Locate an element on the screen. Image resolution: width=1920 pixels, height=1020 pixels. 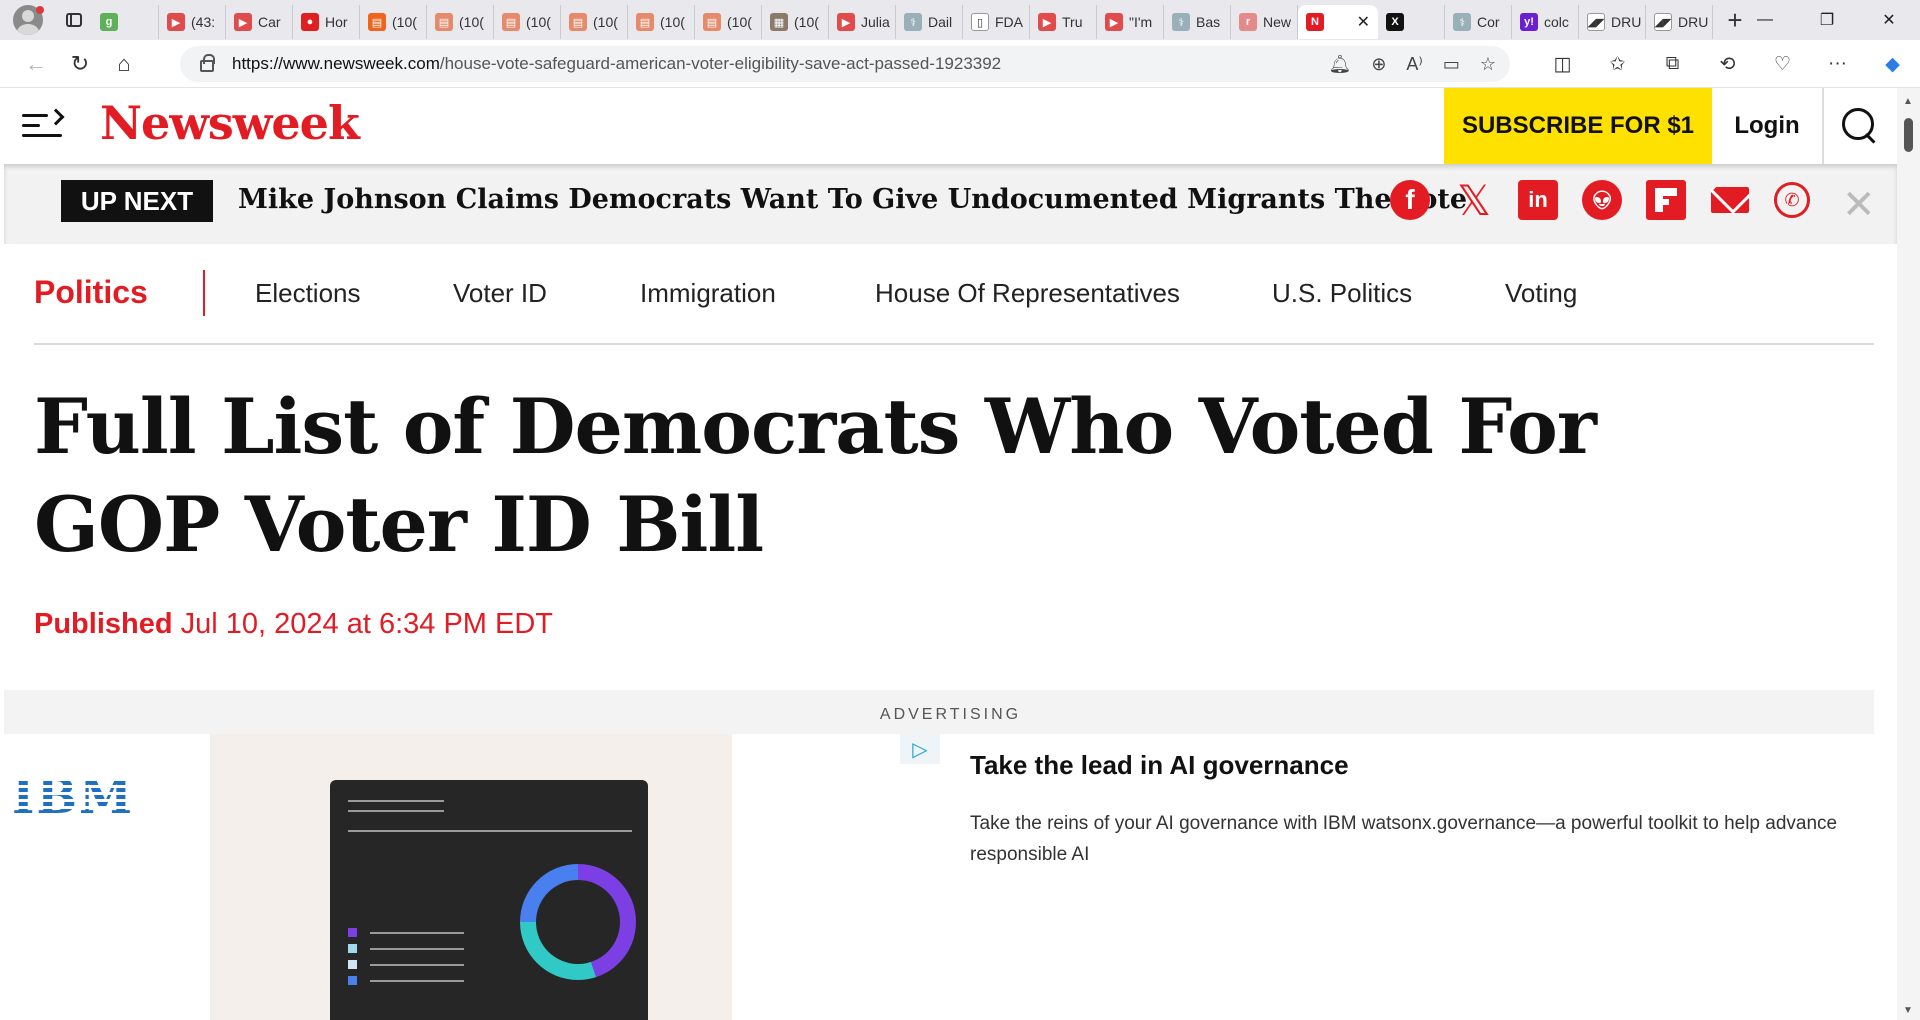
home-icon: ⌂ is located at coordinates (124, 64).